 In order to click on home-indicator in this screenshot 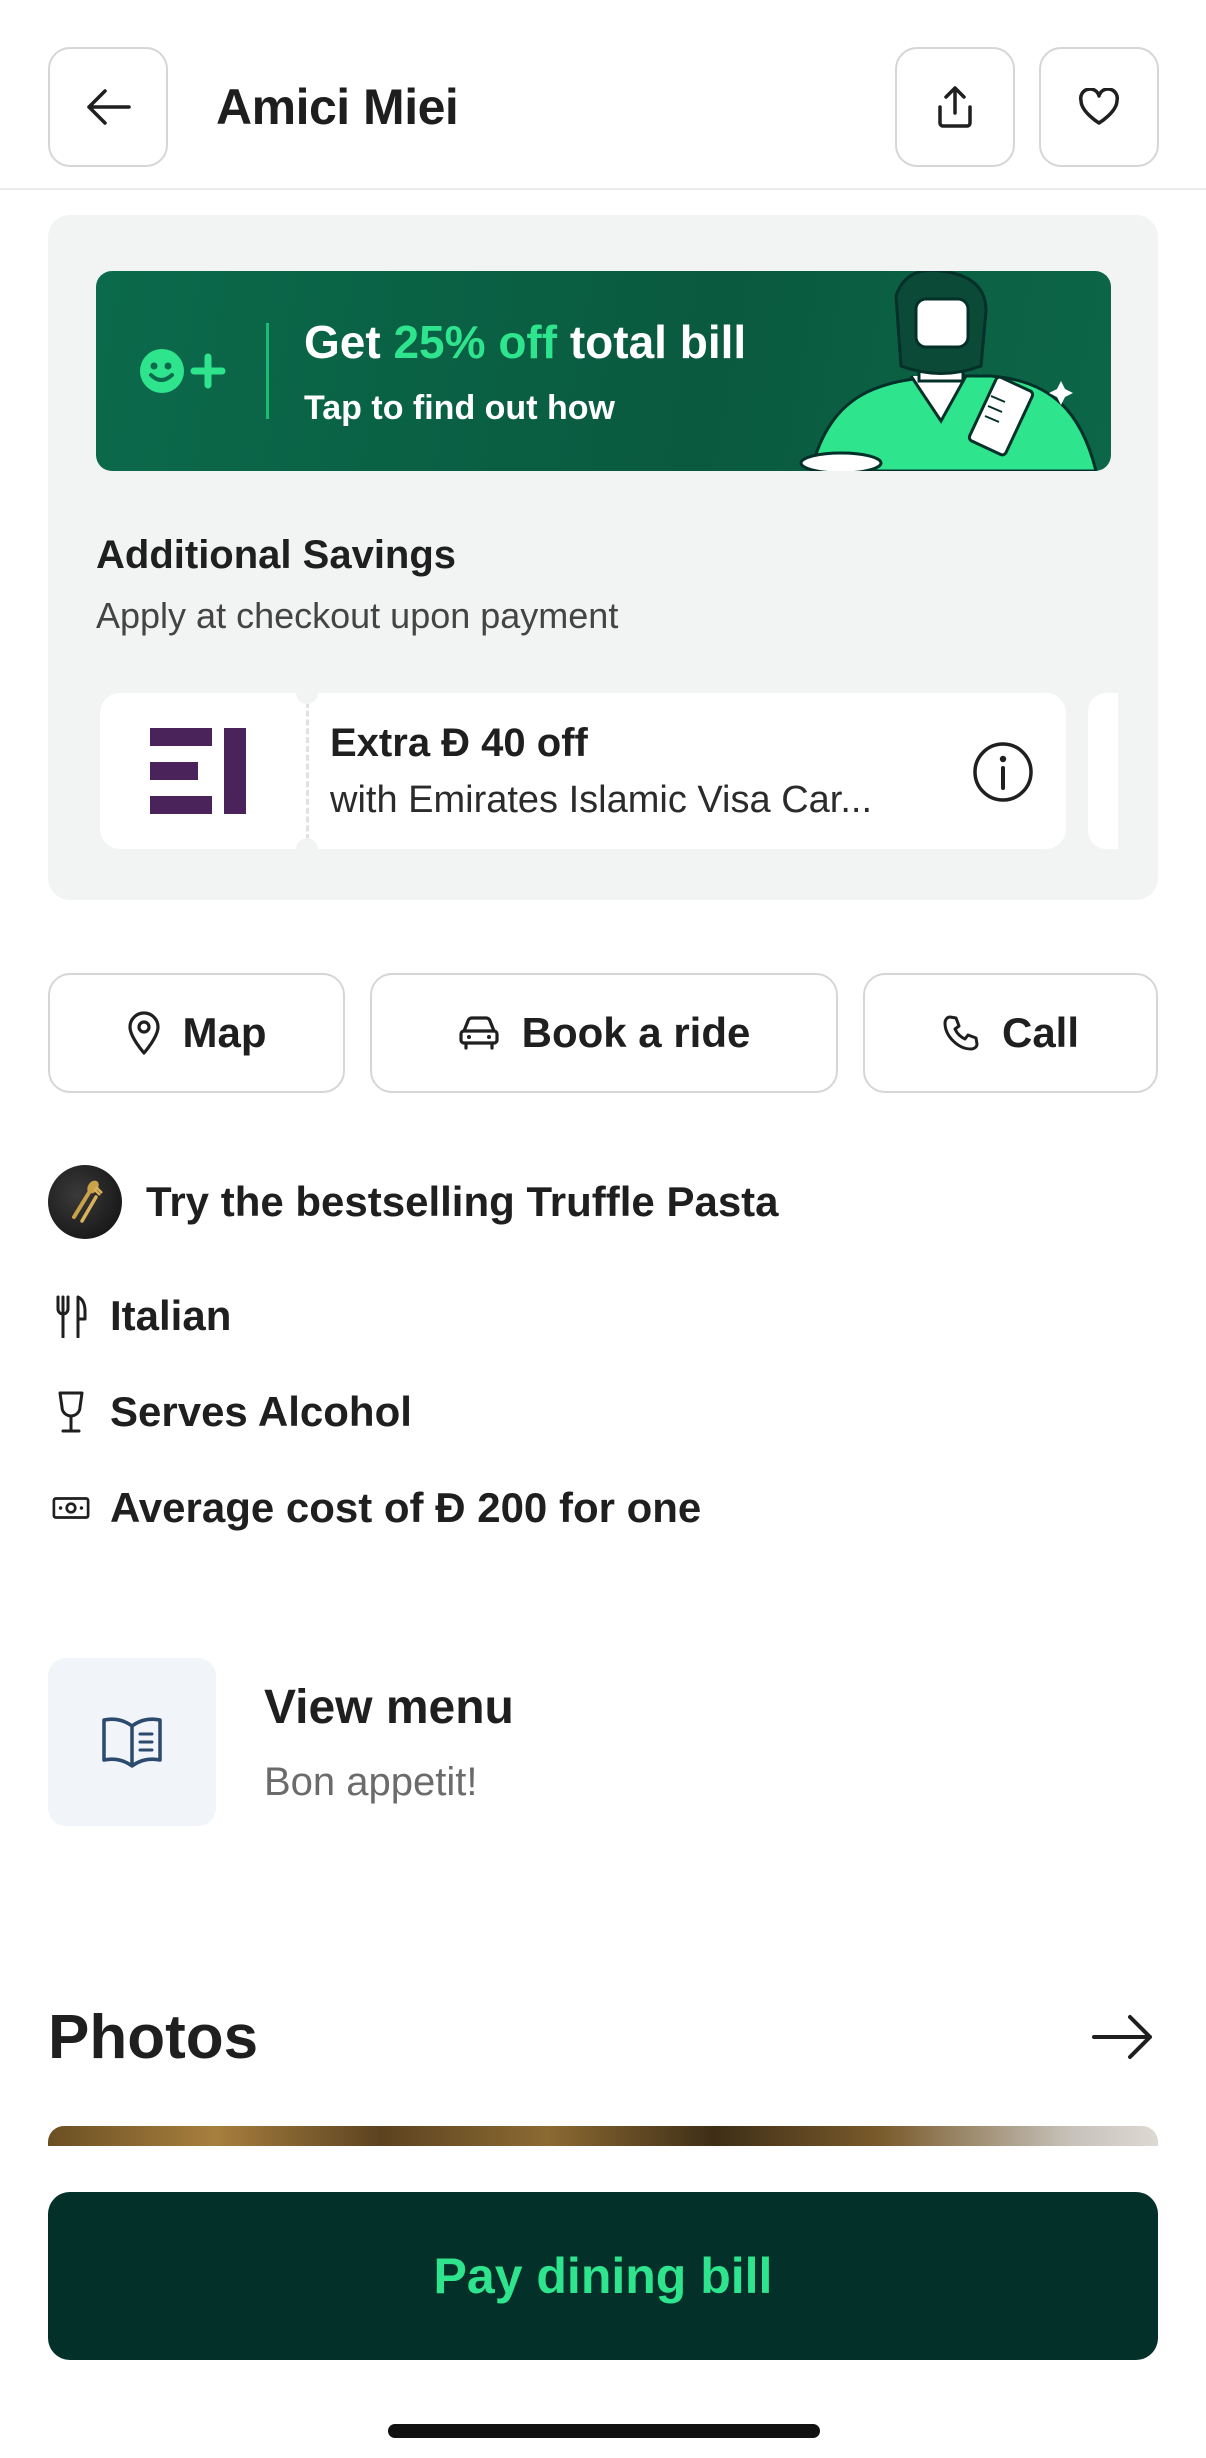, I will do `click(604, 2431)`.